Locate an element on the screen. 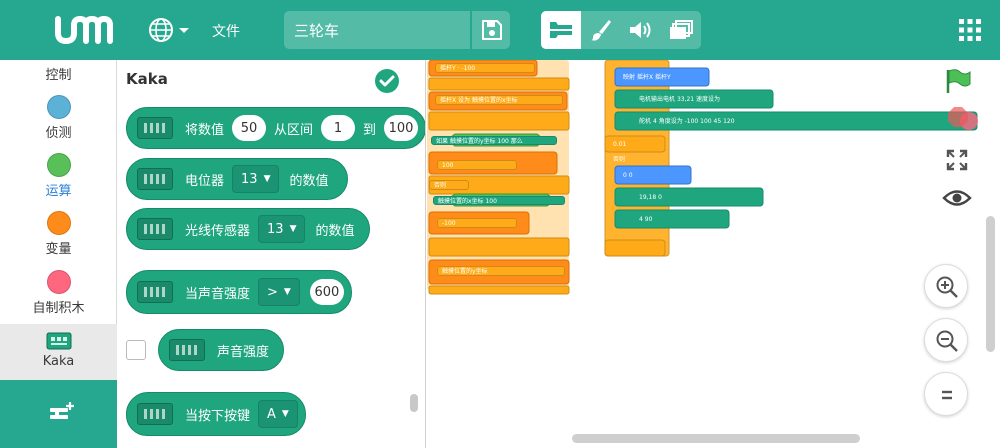 The height and width of the screenshot is (448, 1000). block-text: 设为 is located at coordinates (464, 100).